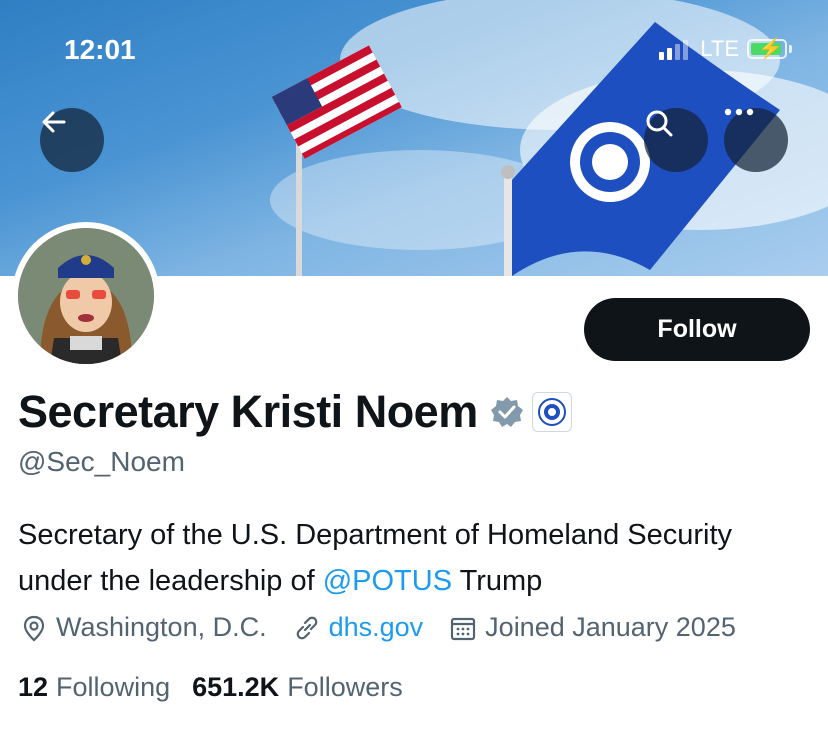 This screenshot has width=828, height=732. Describe the element at coordinates (674, 49) in the screenshot. I see `signal-icon` at that location.